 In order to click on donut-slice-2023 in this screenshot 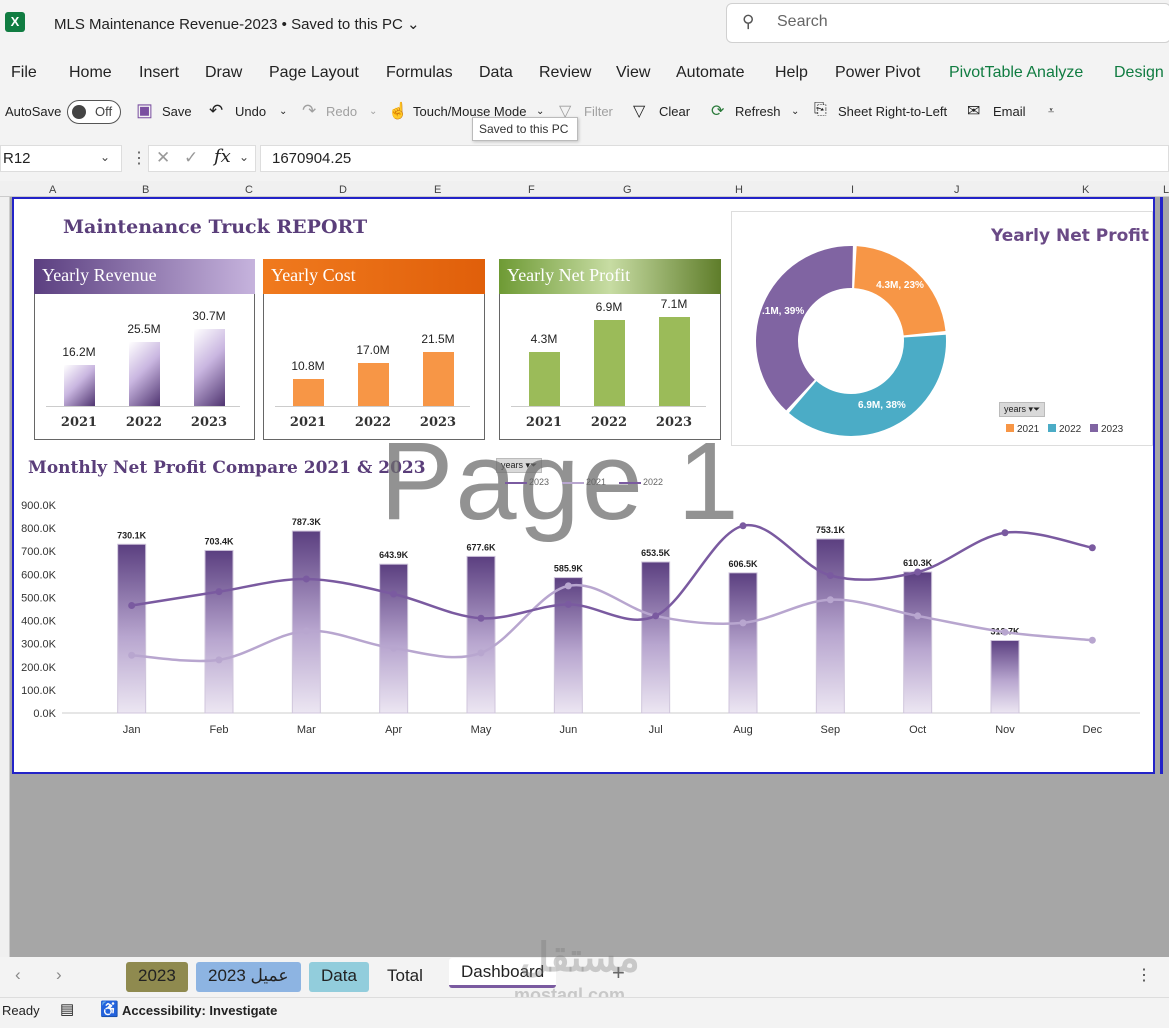, I will do `click(804, 328)`.